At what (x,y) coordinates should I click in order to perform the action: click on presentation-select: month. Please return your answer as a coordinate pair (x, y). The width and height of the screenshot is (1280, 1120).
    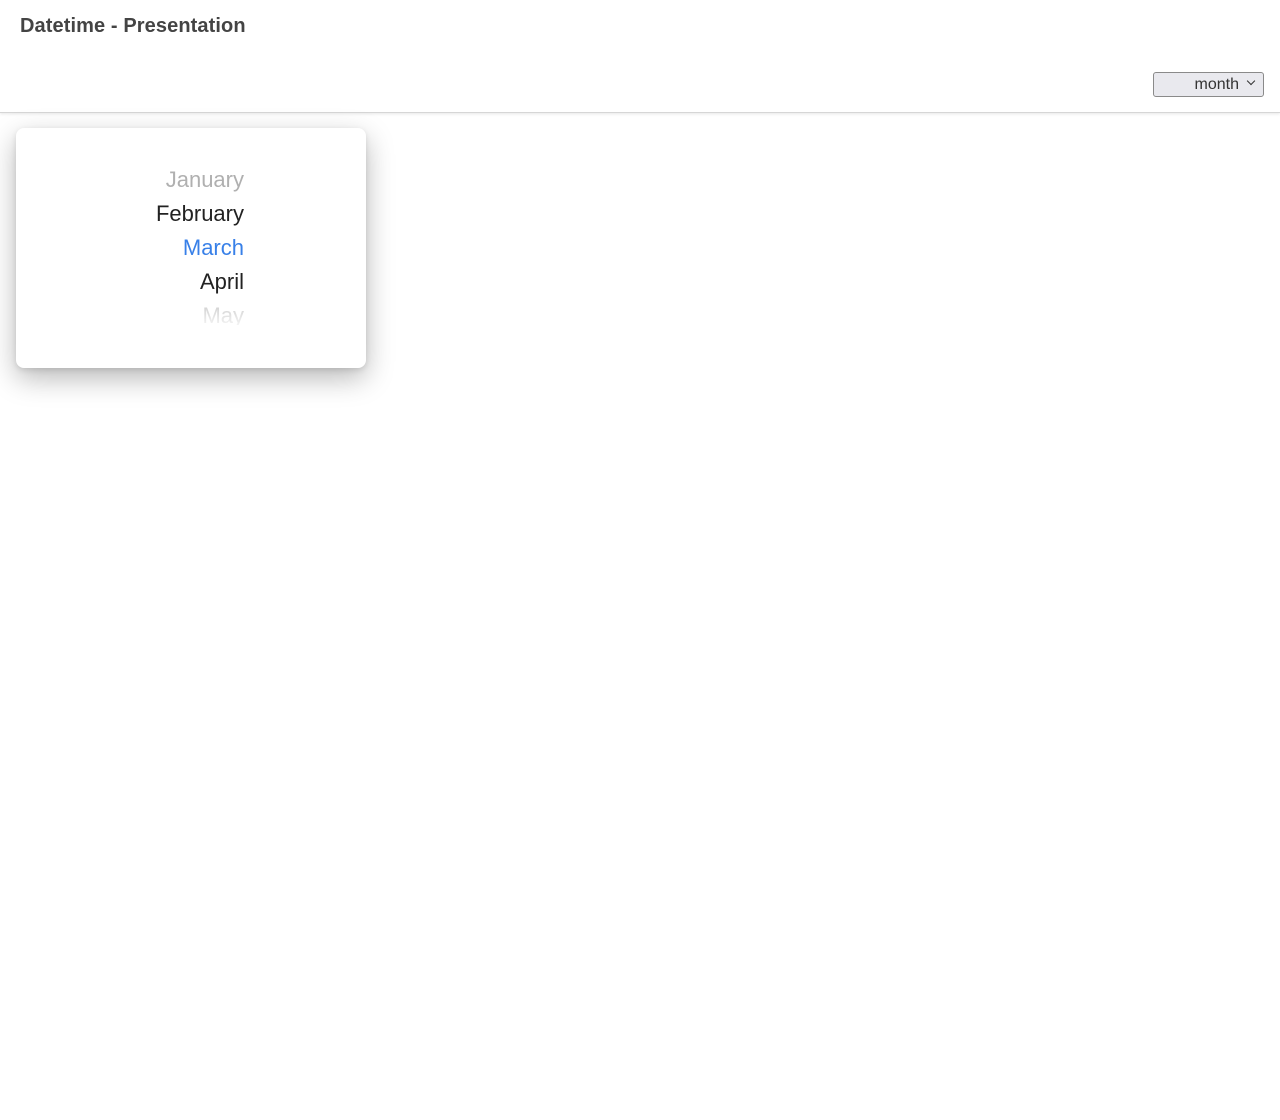
    Looking at the image, I should click on (1208, 84).